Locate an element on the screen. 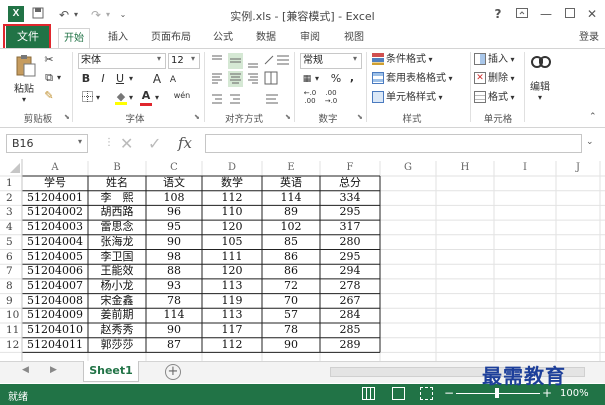 The height and width of the screenshot is (405, 605). font-name-dropdown-arrow-icon: ▾ is located at coordinates (159, 58).